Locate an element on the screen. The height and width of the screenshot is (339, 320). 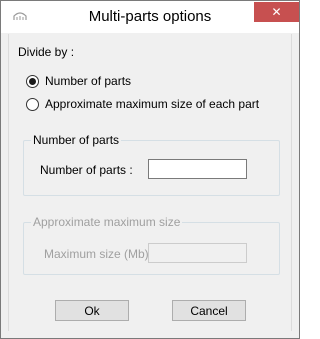
radio-label-max-size: Approximate maximum size of each part is located at coordinates (152, 104).